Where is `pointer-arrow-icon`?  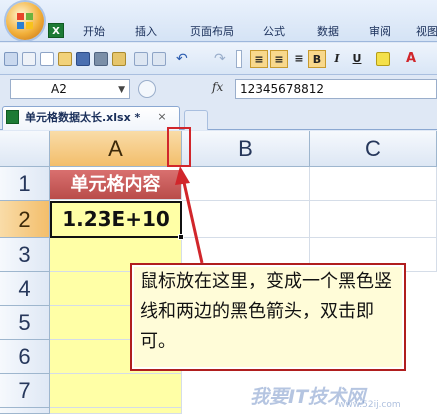 pointer-arrow-icon is located at coordinates (189, 215).